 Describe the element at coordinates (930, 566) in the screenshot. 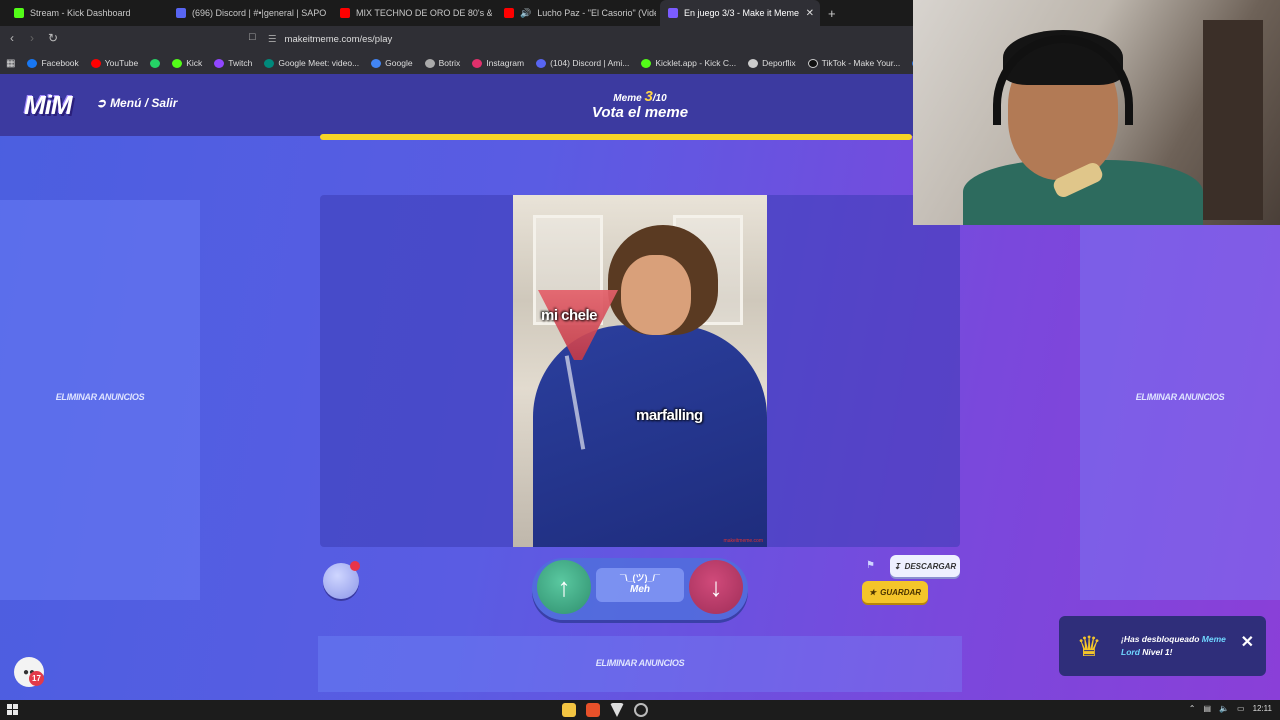

I see `download-label: DESCARGAR` at that location.